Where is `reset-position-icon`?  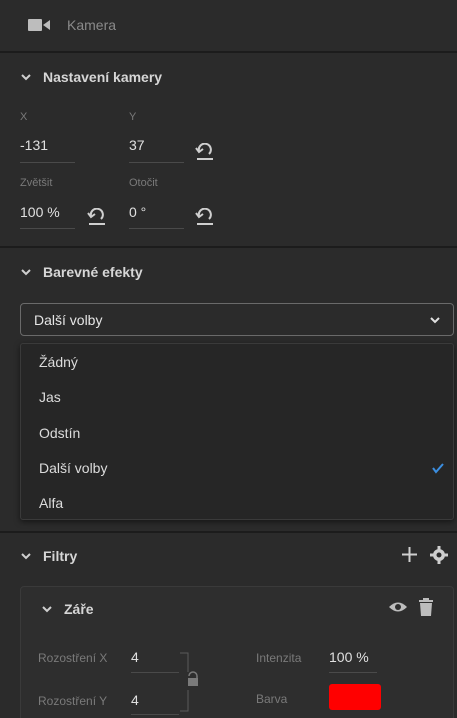 reset-position-icon is located at coordinates (205, 152).